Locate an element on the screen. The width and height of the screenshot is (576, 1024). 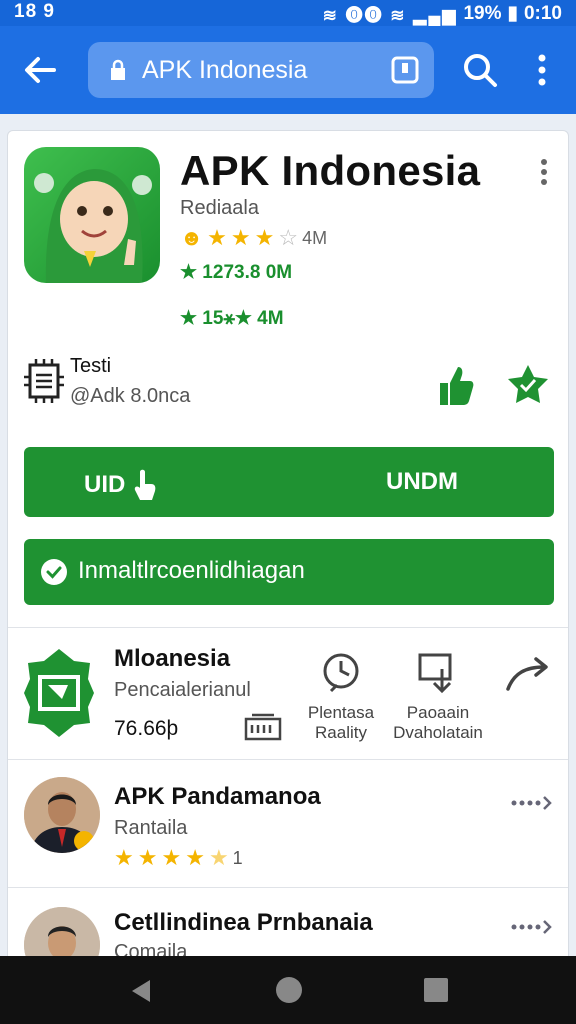
featured-subtitle: Pencaialerianul is located at coordinates (182, 690).